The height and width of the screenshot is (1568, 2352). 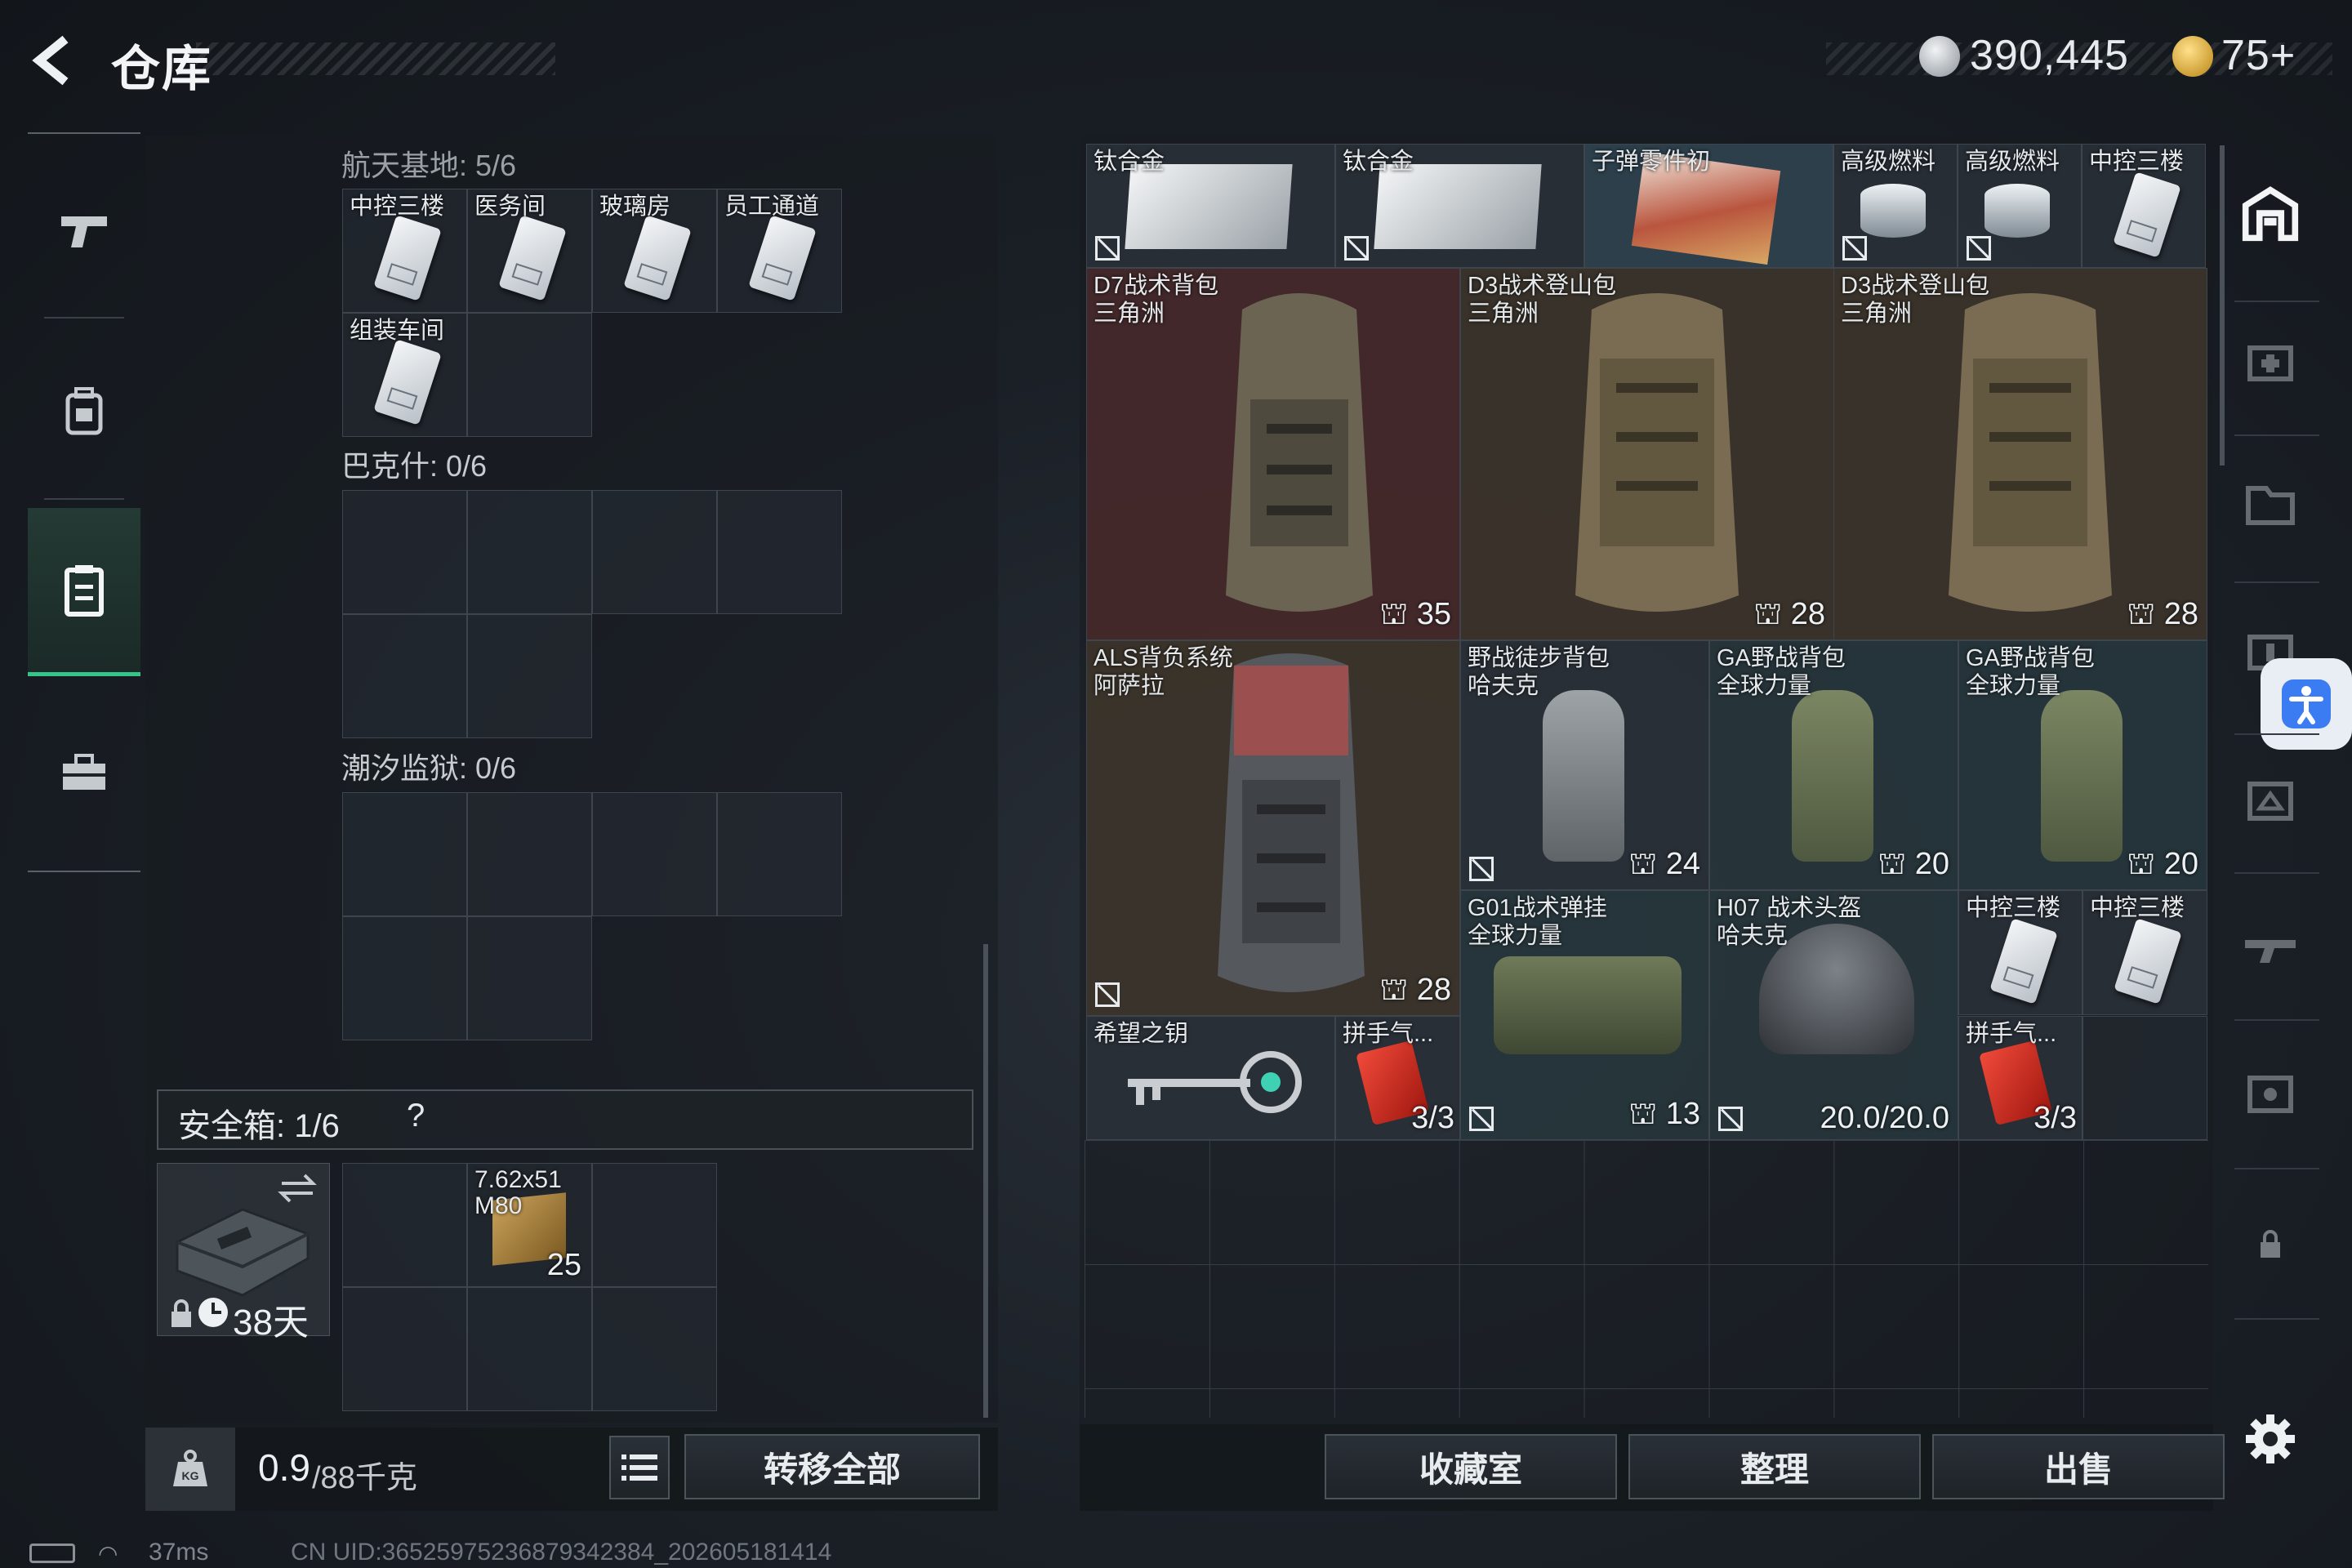 What do you see at coordinates (84, 411) in the screenshot?
I see `nav-equipment` at bounding box center [84, 411].